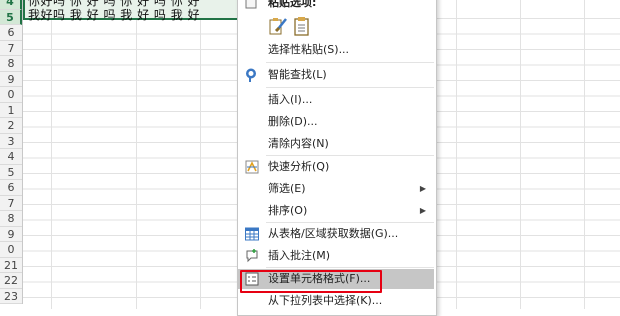 The height and width of the screenshot is (316, 620). I want to click on menu-item-label: 清除内容(N), so click(298, 143).